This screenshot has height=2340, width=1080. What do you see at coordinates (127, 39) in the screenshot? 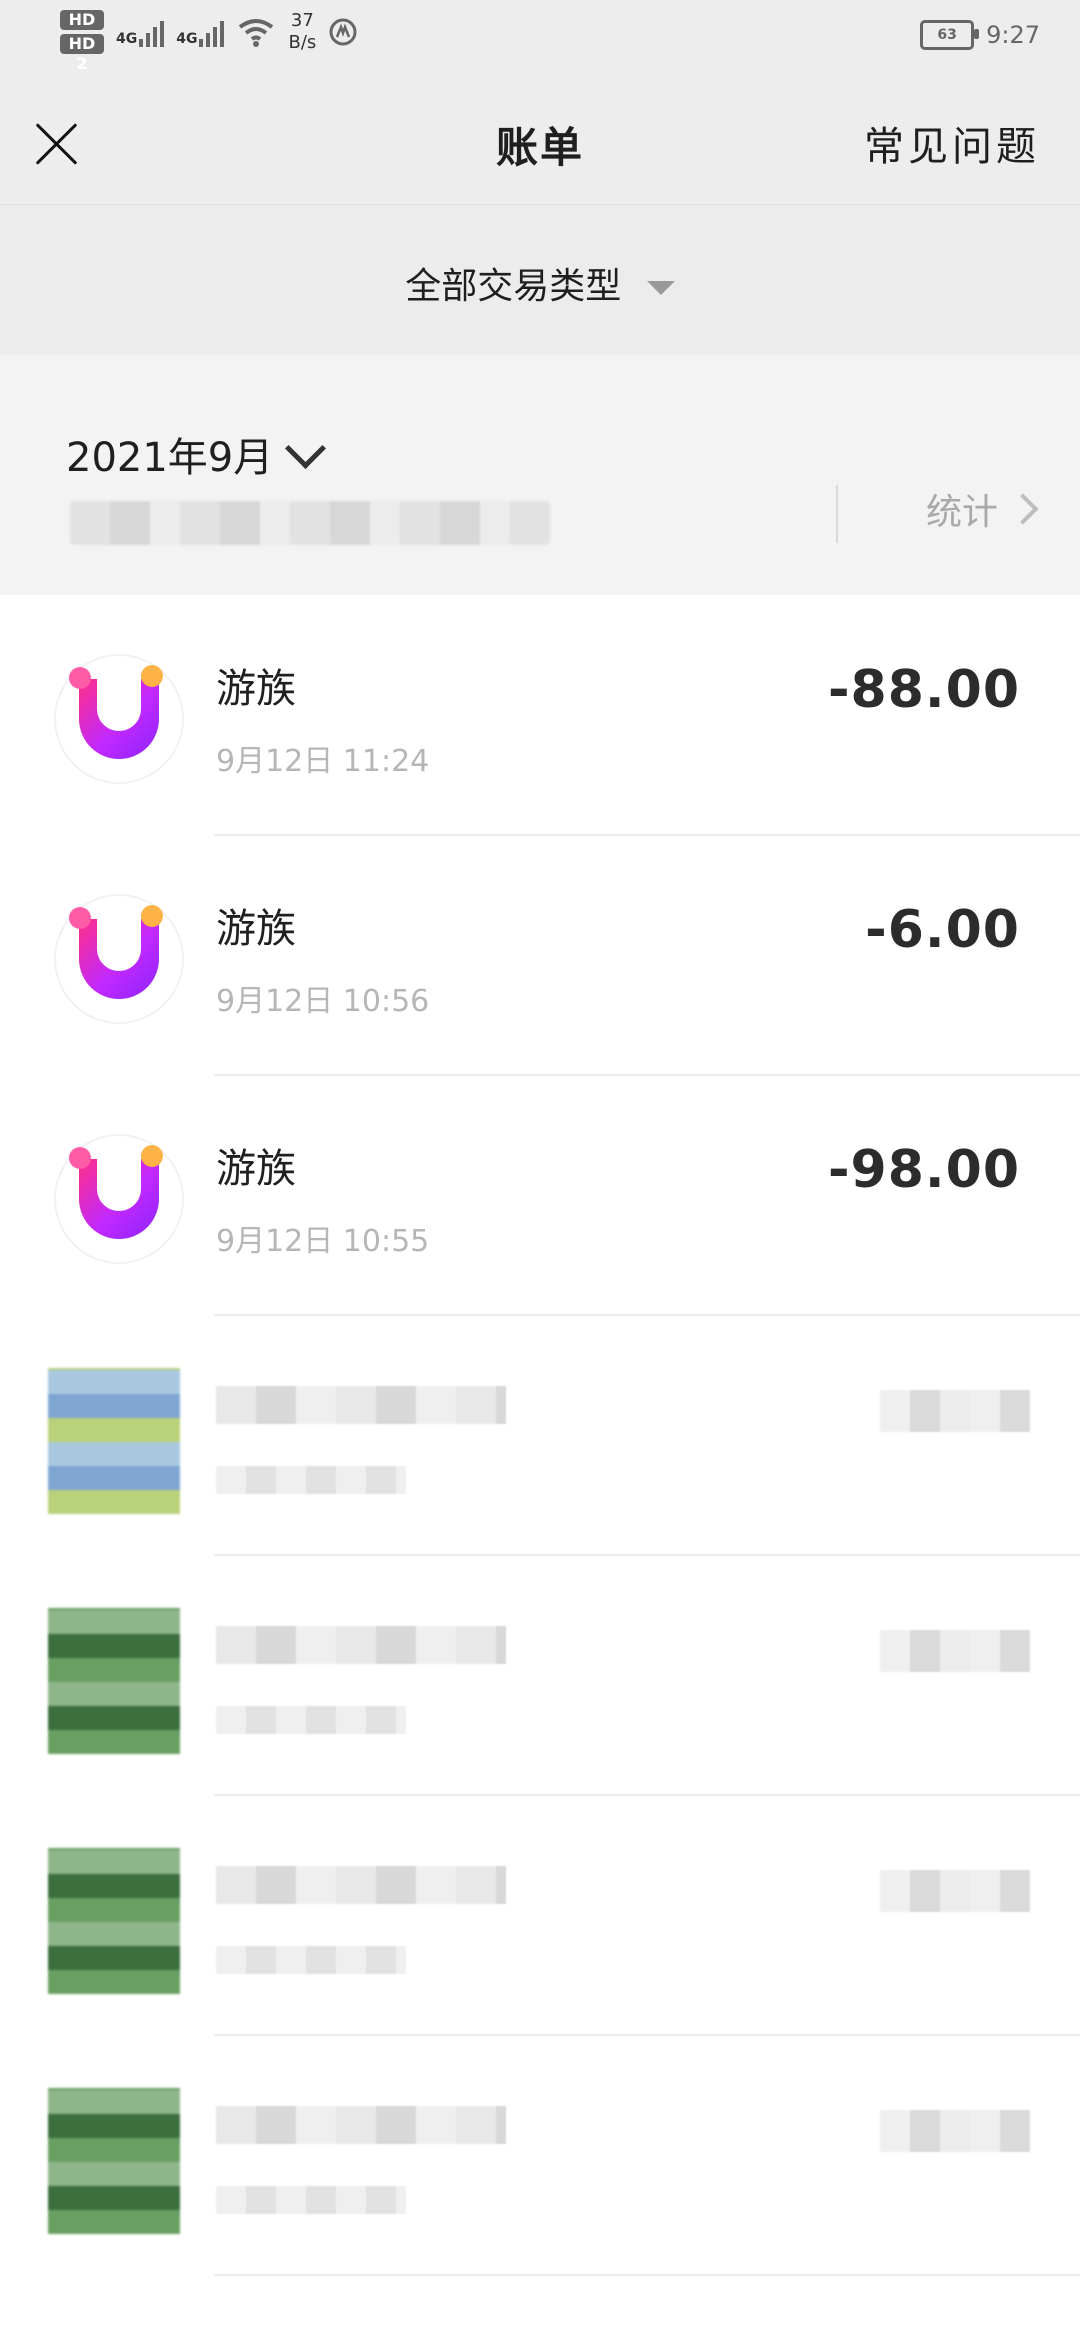
I see `network-type-1: 4G` at bounding box center [127, 39].